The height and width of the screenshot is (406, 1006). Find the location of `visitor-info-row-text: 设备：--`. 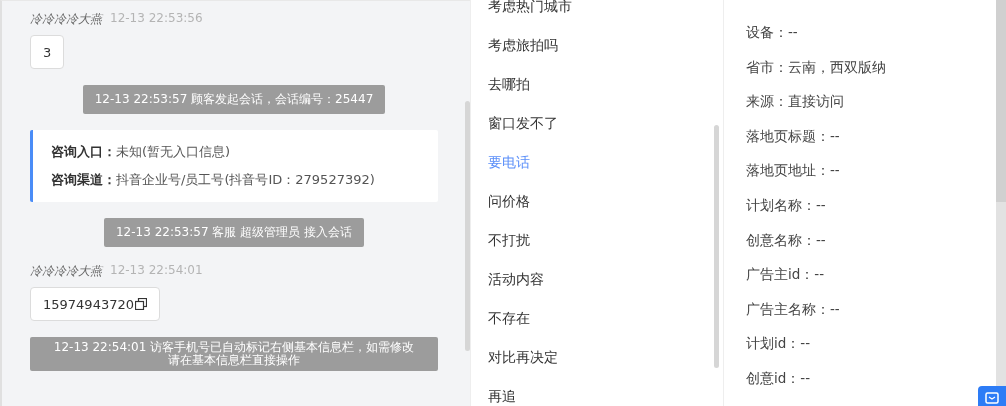

visitor-info-row-text: 设备：-- is located at coordinates (772, 33).